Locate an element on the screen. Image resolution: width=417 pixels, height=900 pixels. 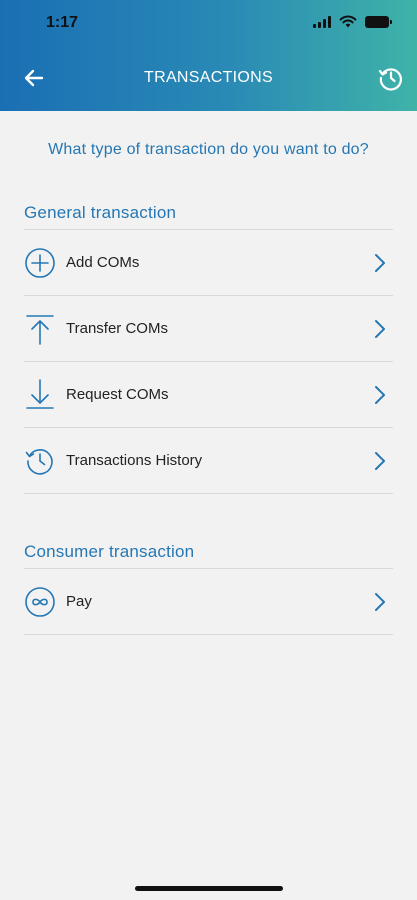
nav-bar: TRANSACTIONS is located at coordinates (208, 78).